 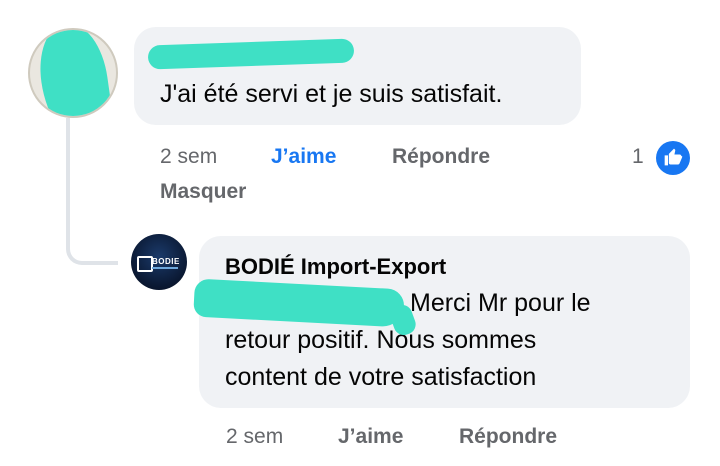 What do you see at coordinates (357, 76) in the screenshot?
I see `comment-bubble` at bounding box center [357, 76].